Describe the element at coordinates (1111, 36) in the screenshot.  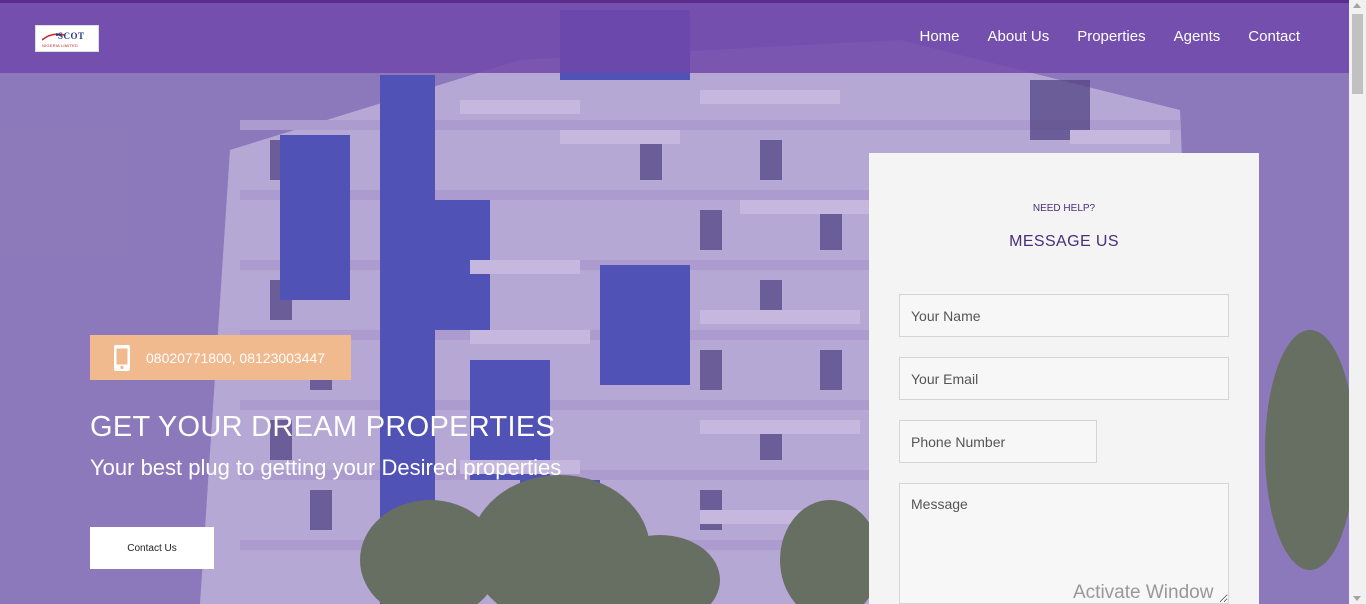
I see `nav-properties: Properties` at that location.